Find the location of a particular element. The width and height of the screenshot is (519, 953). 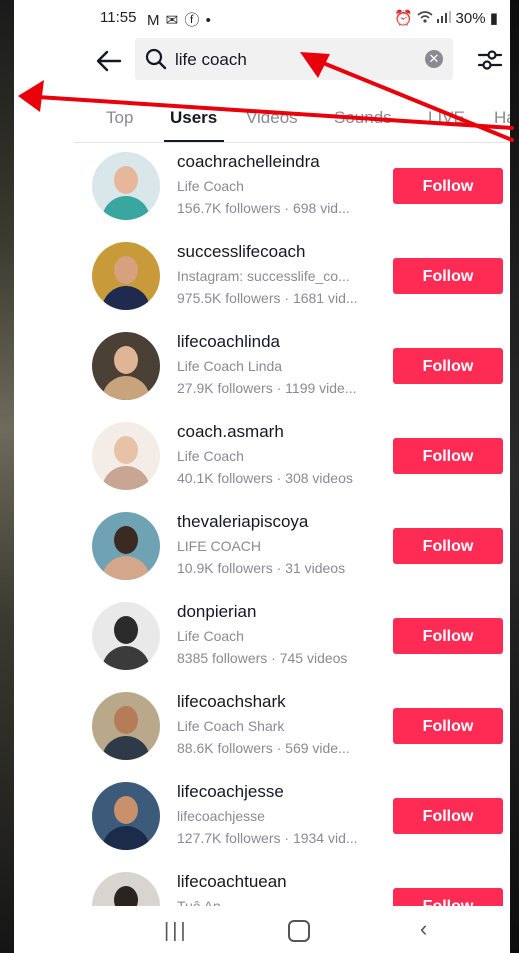

background-photo-left-edge is located at coordinates (7, 476).